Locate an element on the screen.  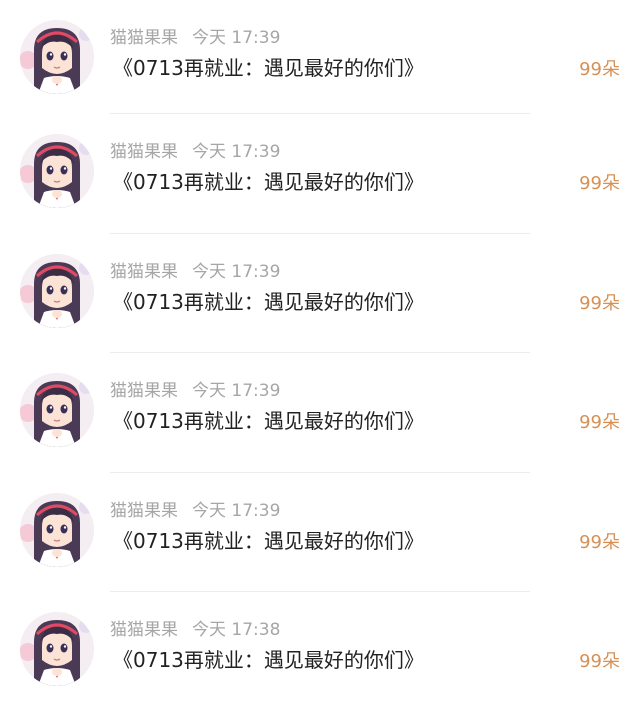
record-meta: 猫猫果果 今天 17:38 is located at coordinates (195, 630).